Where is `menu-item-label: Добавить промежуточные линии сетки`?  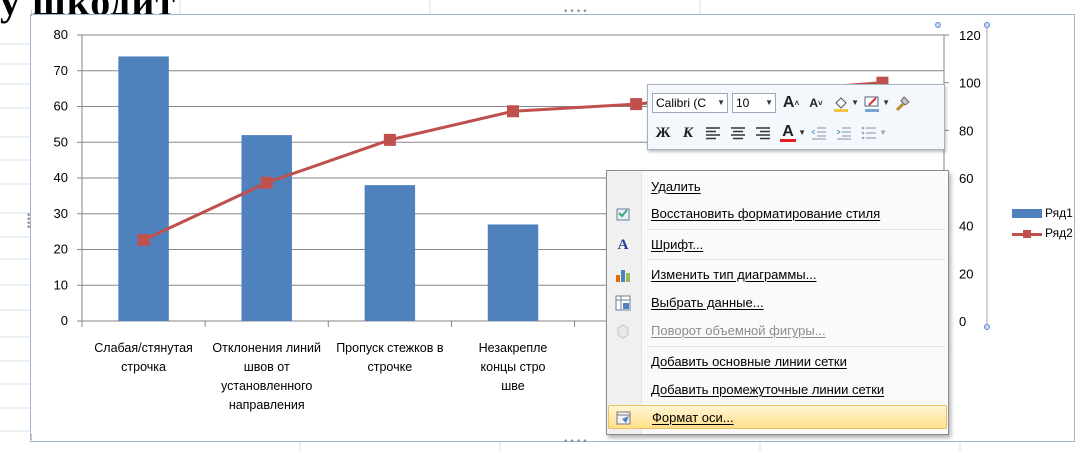 menu-item-label: Добавить промежуточные линии сетки is located at coordinates (768, 389).